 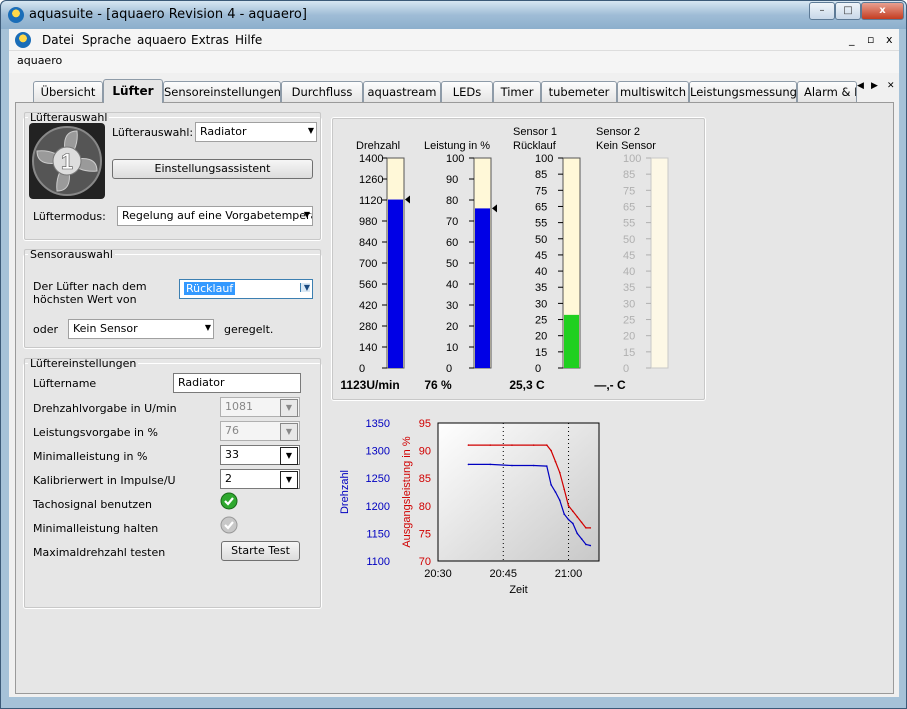 What do you see at coordinates (852, 39) in the screenshot?
I see `mdi-minimize-button: _` at bounding box center [852, 39].